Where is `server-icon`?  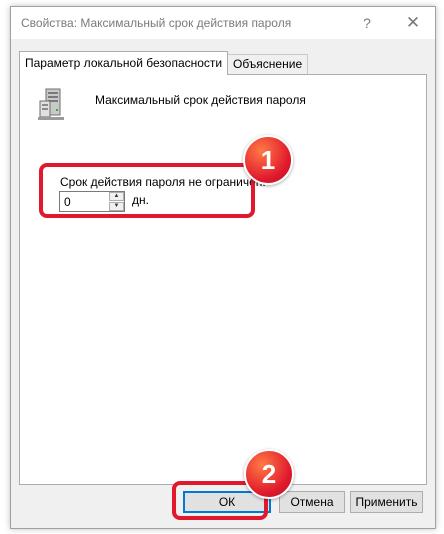
server-icon is located at coordinates (51, 104).